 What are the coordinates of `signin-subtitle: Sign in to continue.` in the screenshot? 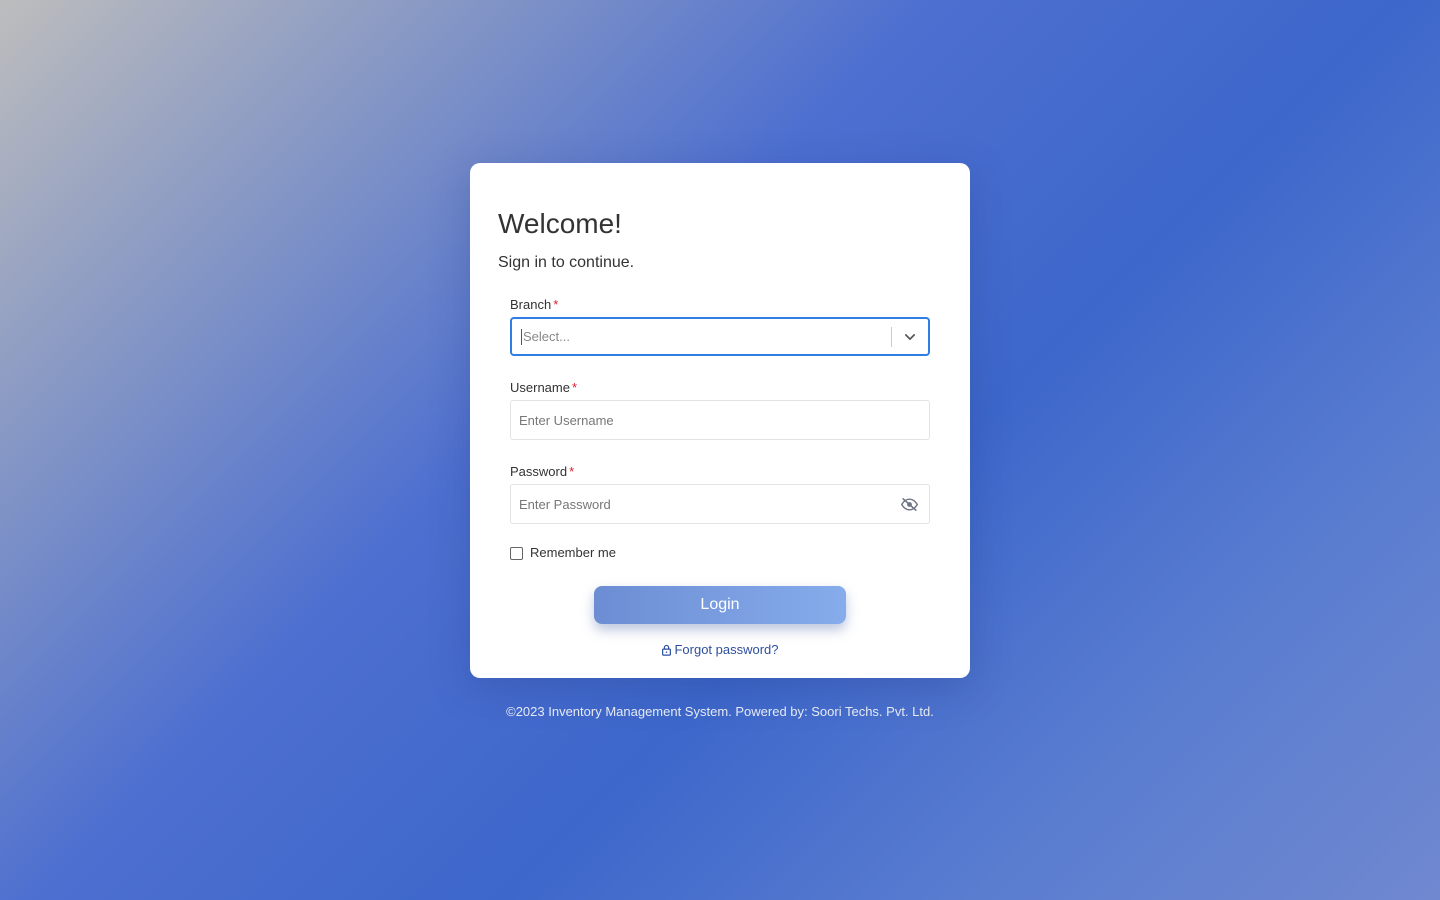 It's located at (566, 262).